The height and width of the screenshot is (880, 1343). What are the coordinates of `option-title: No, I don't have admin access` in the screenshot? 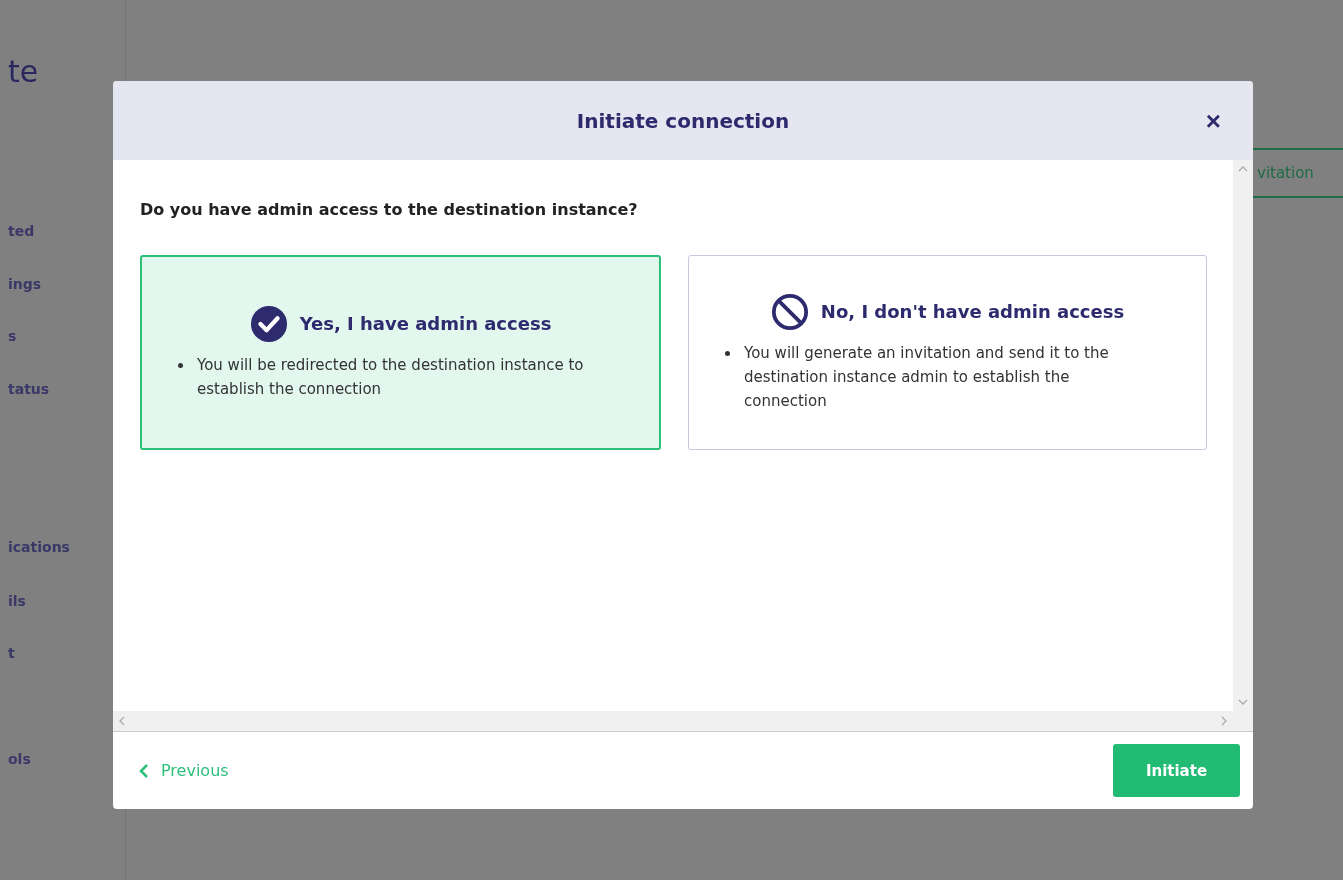 It's located at (972, 311).